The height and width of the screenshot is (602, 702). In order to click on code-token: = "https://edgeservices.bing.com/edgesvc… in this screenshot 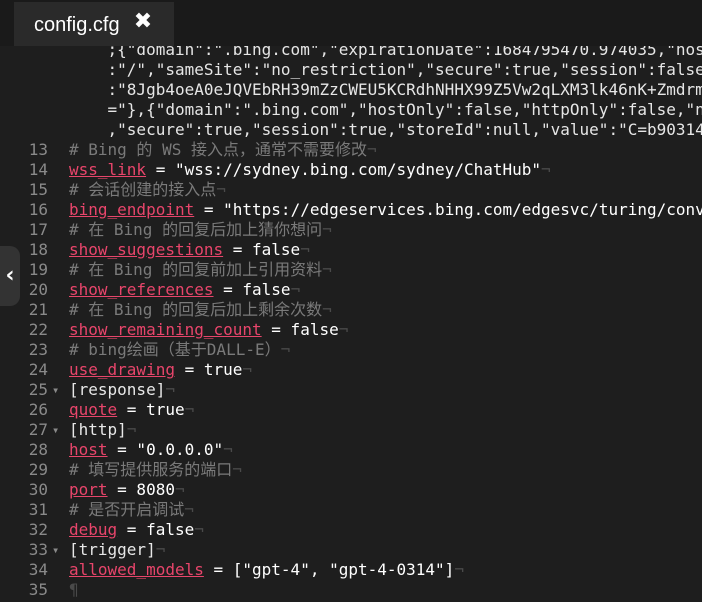, I will do `click(448, 209)`.